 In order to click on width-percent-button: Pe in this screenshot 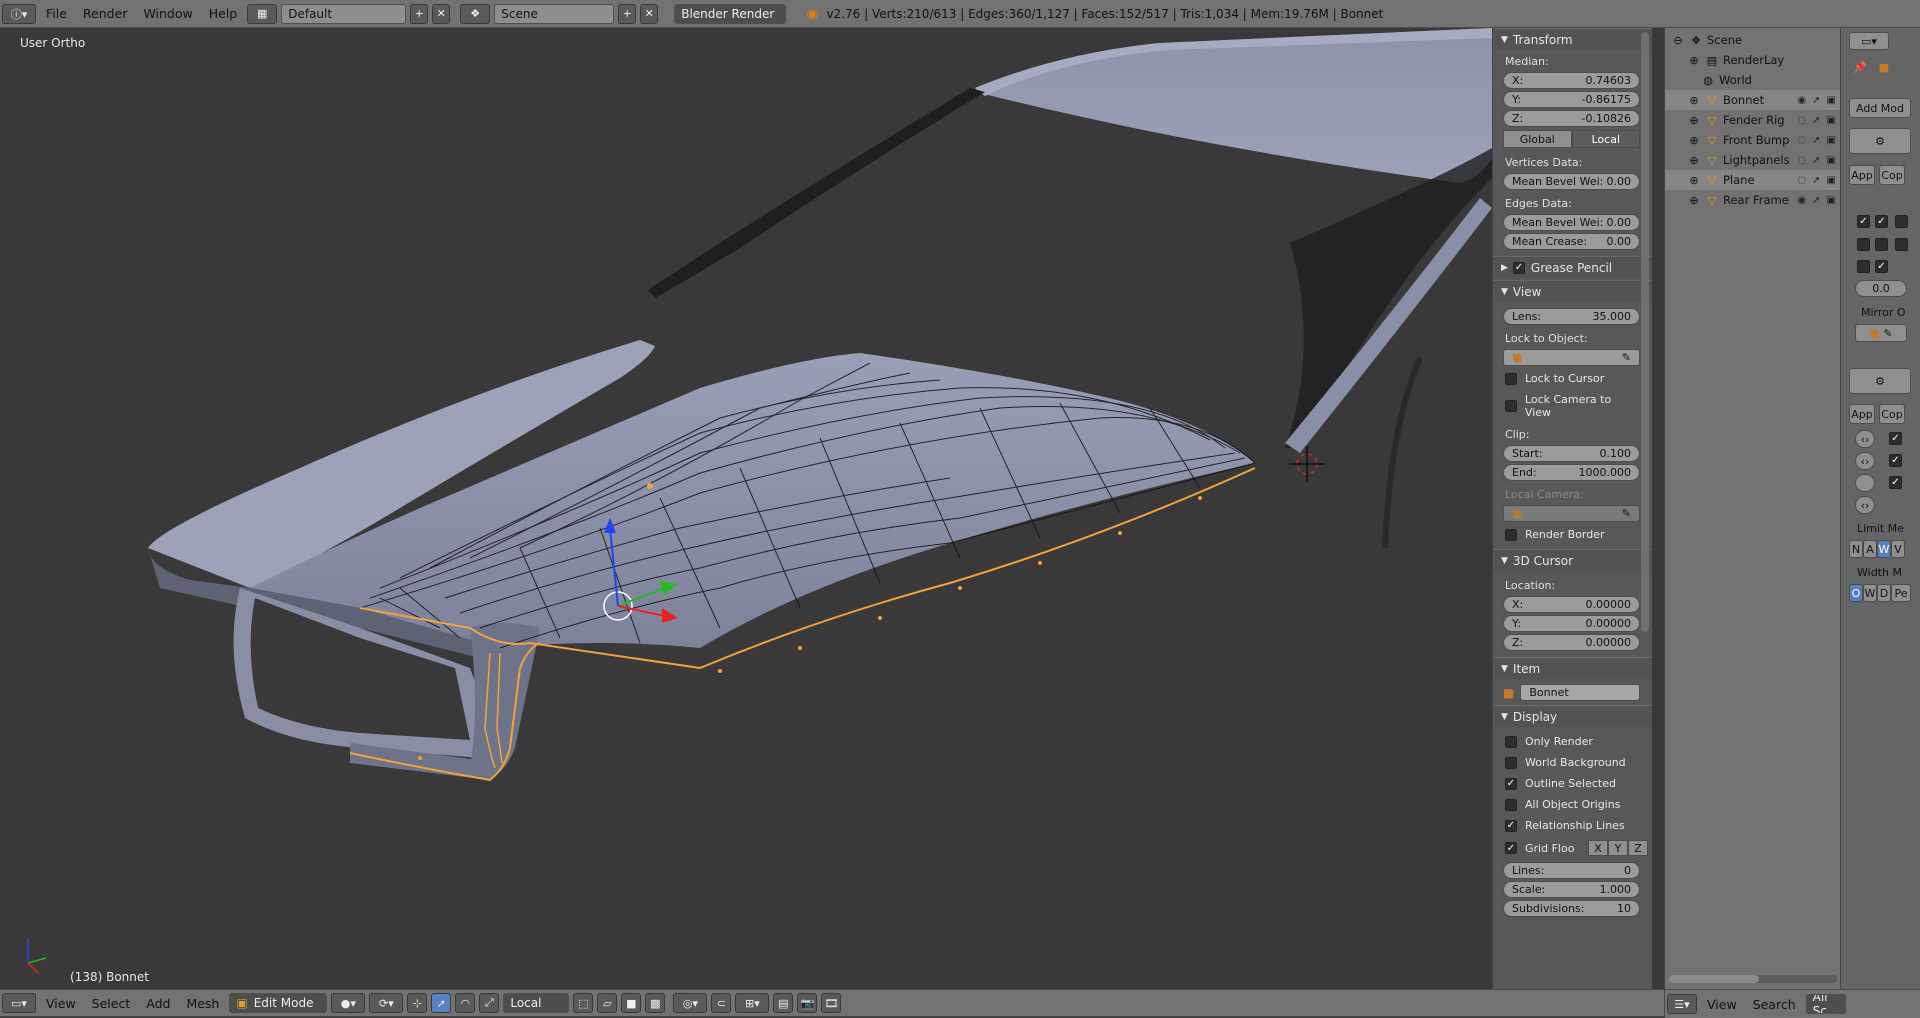, I will do `click(1901, 593)`.